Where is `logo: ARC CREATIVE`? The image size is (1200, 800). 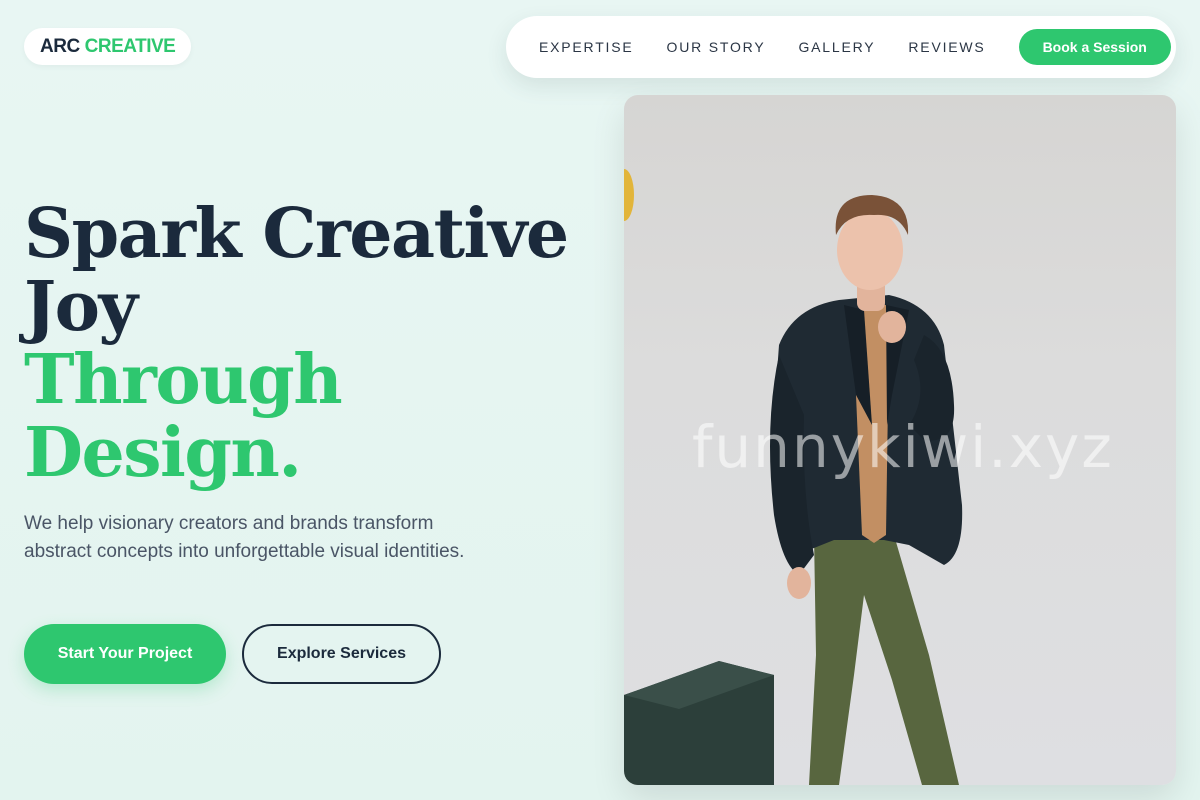 logo: ARC CREATIVE is located at coordinates (108, 46).